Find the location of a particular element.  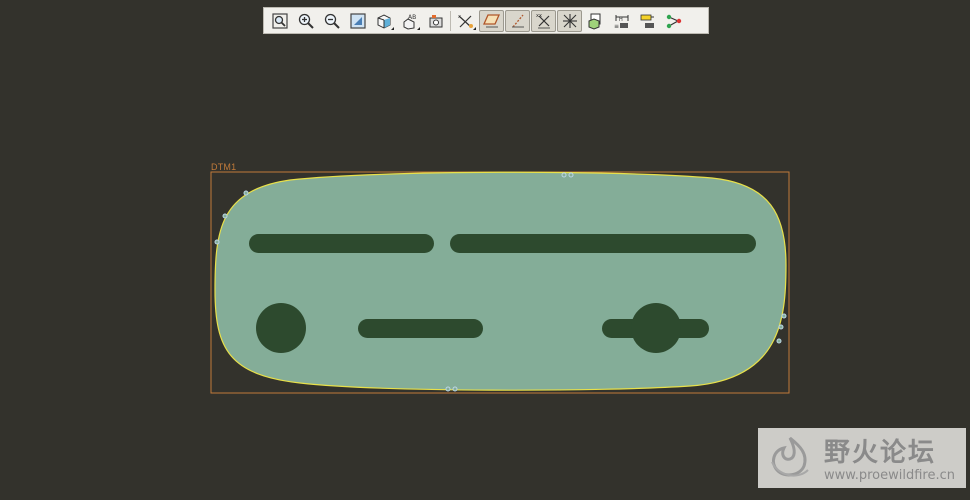

axis-display-button is located at coordinates (517, 20).